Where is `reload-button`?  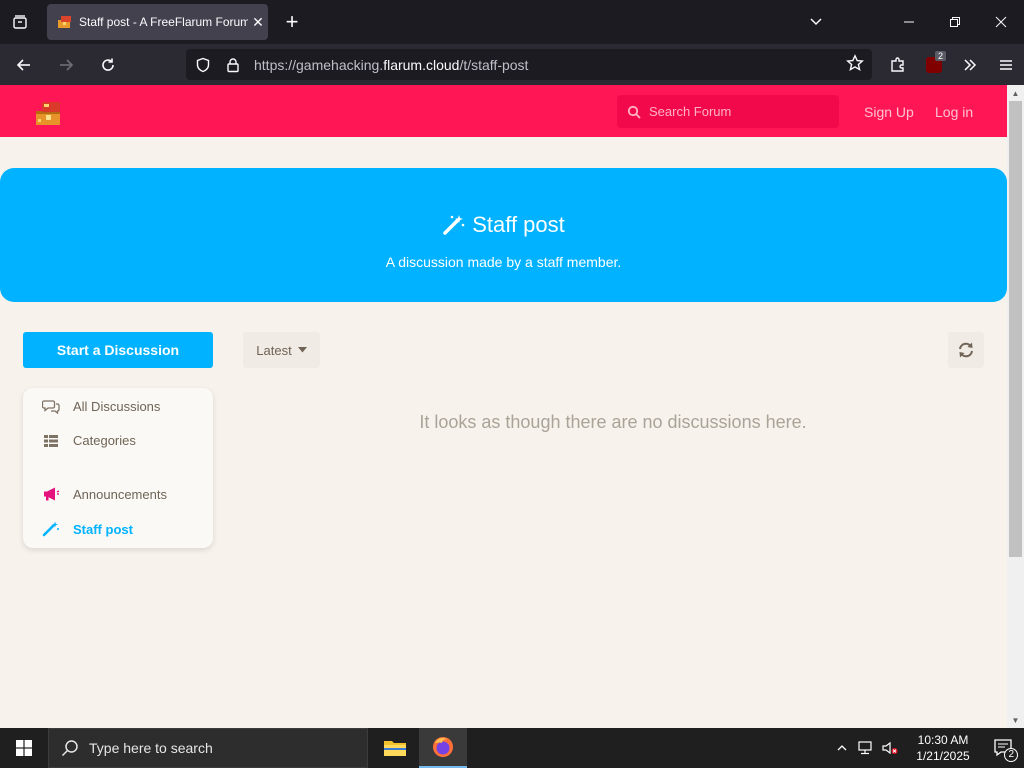 reload-button is located at coordinates (108, 65).